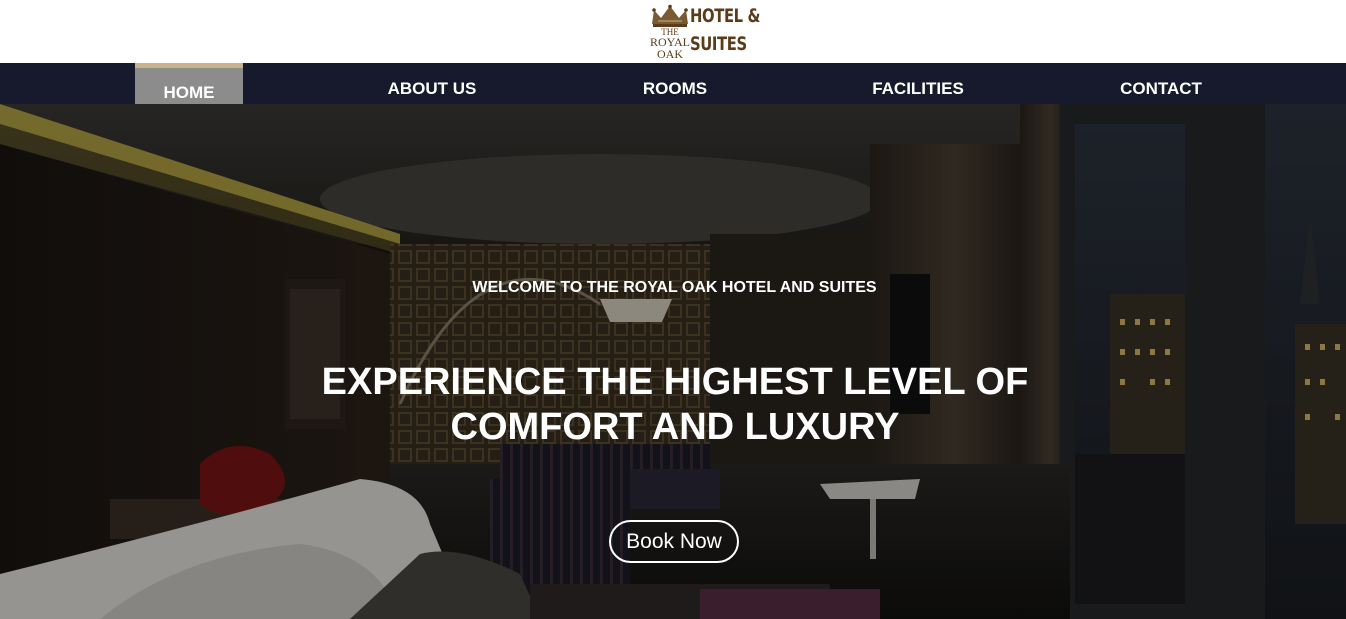 The width and height of the screenshot is (1346, 619). What do you see at coordinates (918, 83) in the screenshot?
I see `nav-item-facilities: FACILITIES` at bounding box center [918, 83].